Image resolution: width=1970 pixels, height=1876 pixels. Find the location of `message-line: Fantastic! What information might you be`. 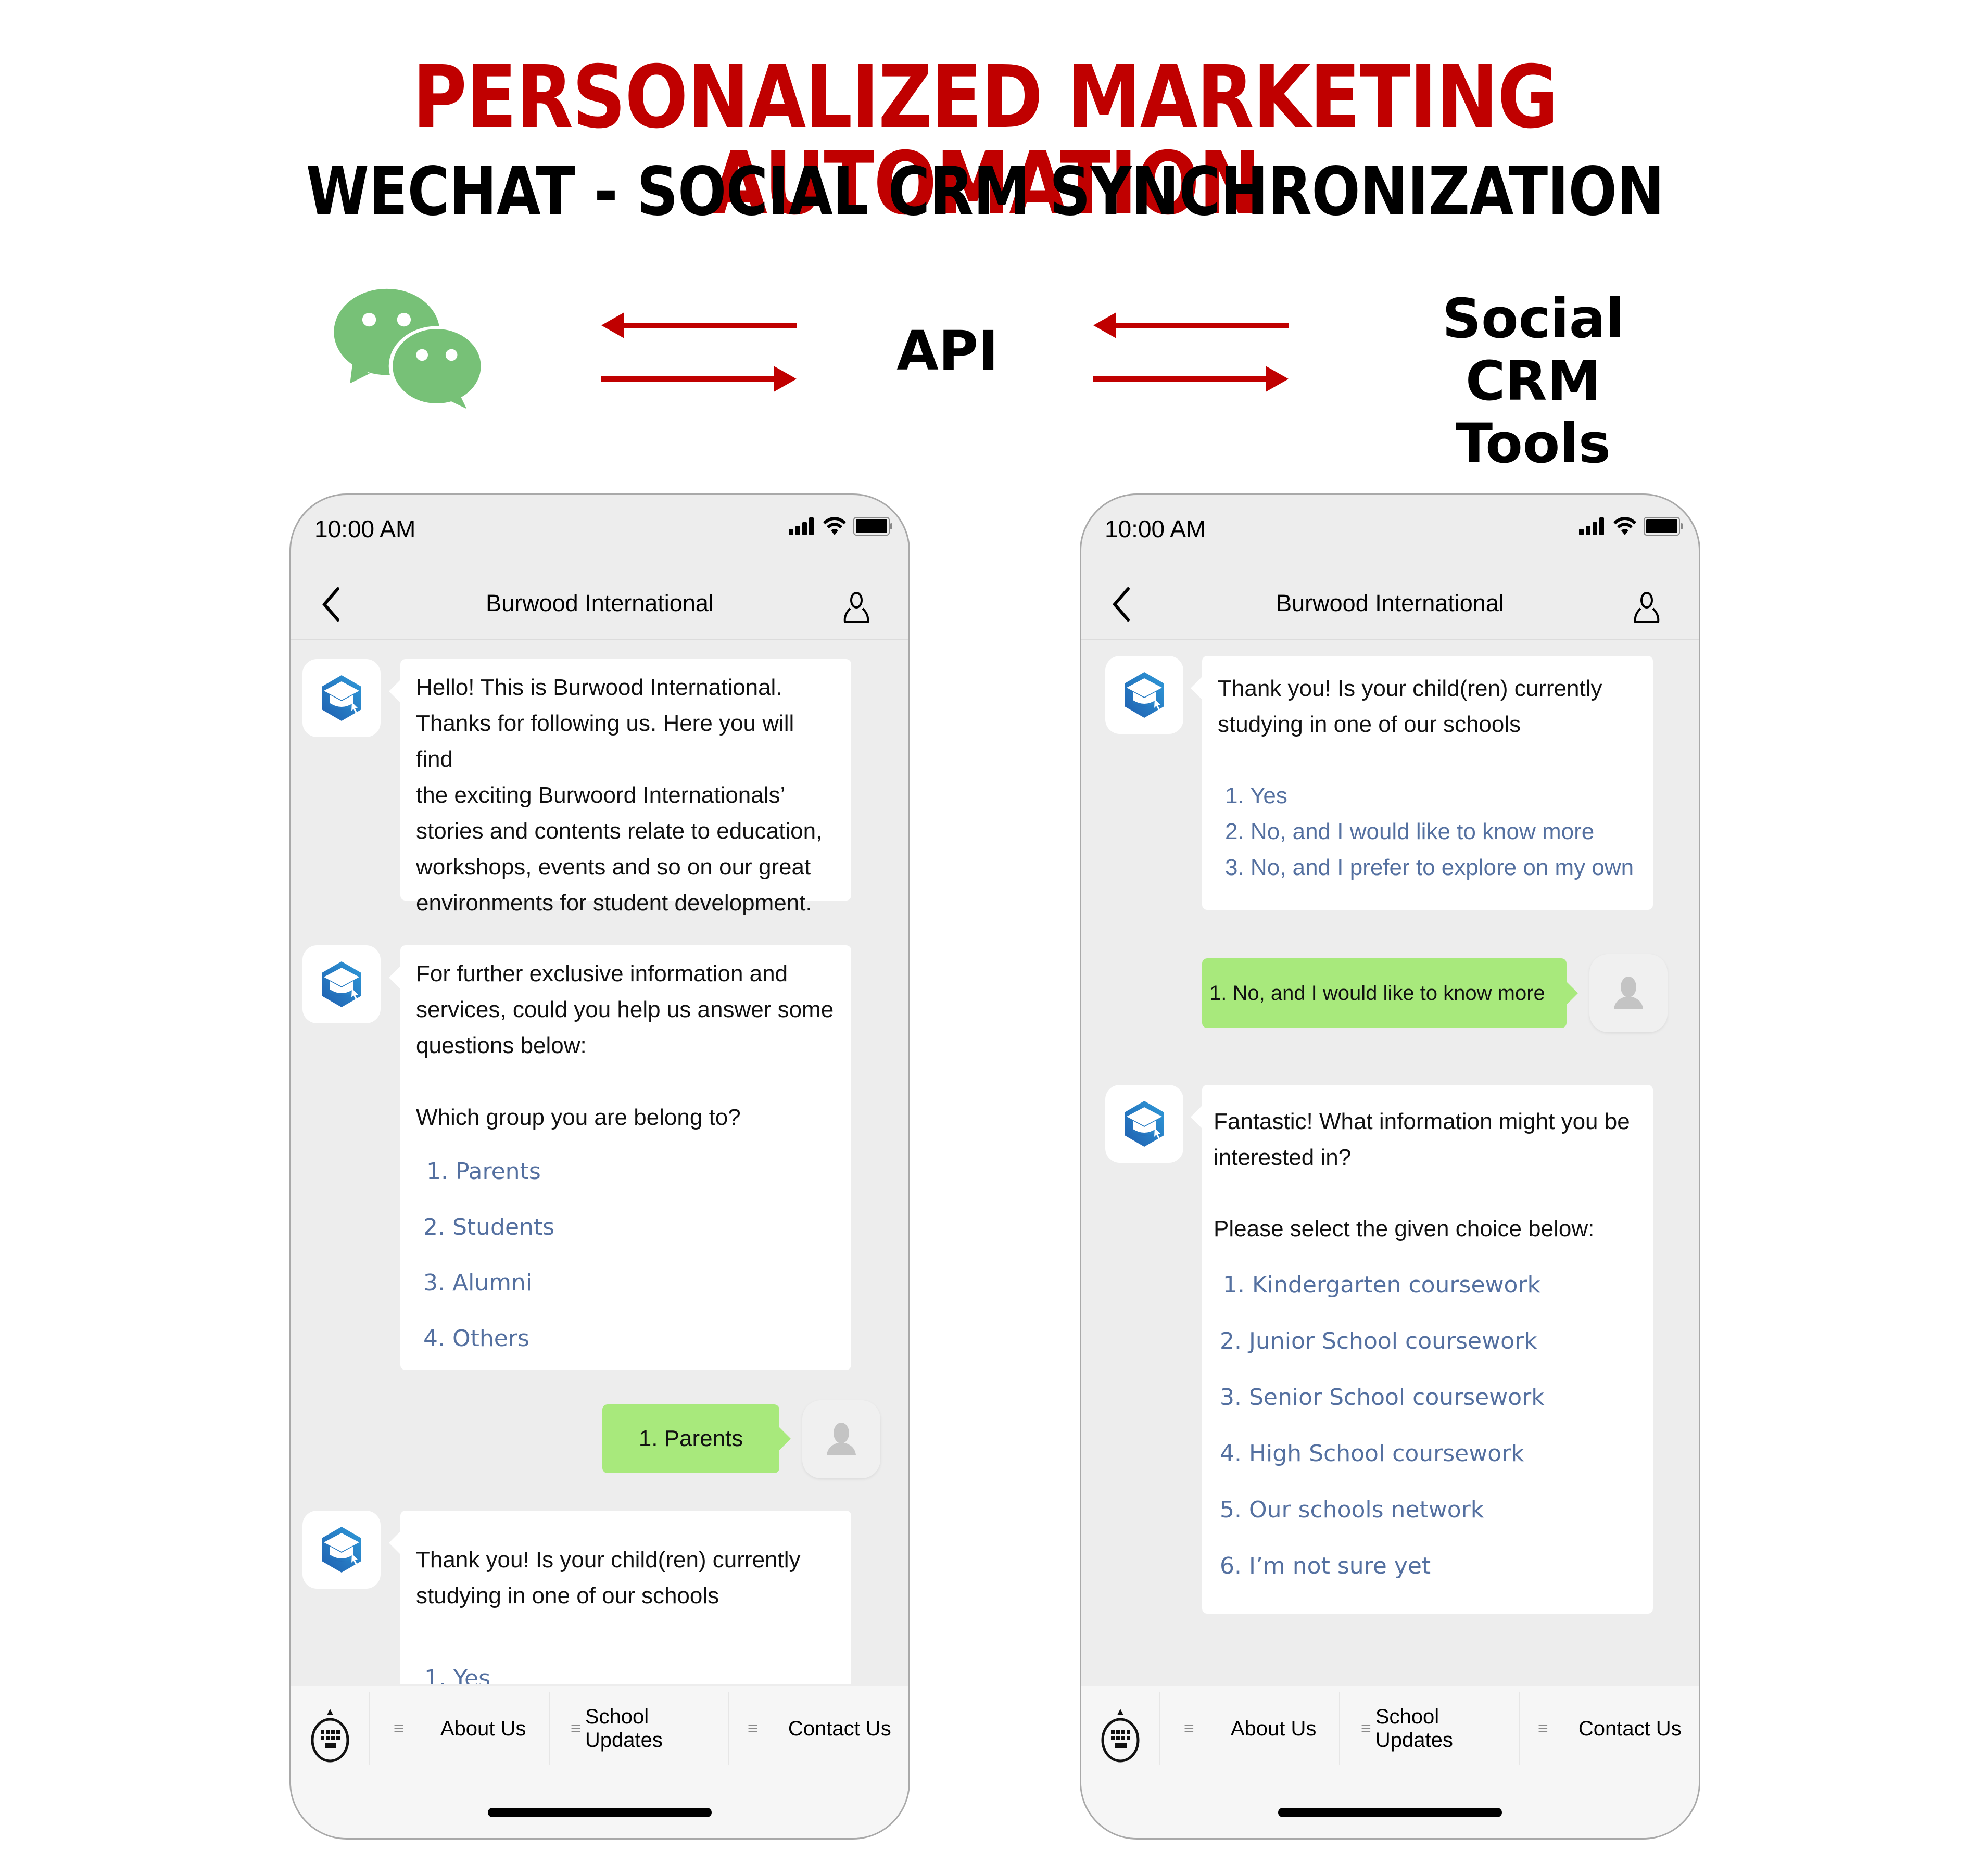

message-line: Fantastic! What information might you be is located at coordinates (1422, 1121).